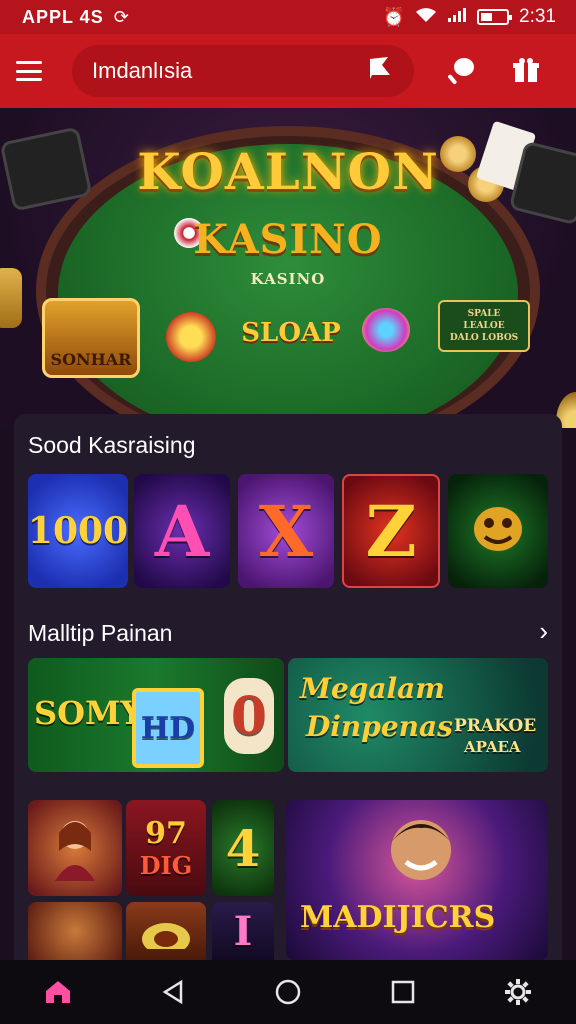 The image size is (576, 1024). I want to click on app-bar: Imdanlısia, so click(288, 71).